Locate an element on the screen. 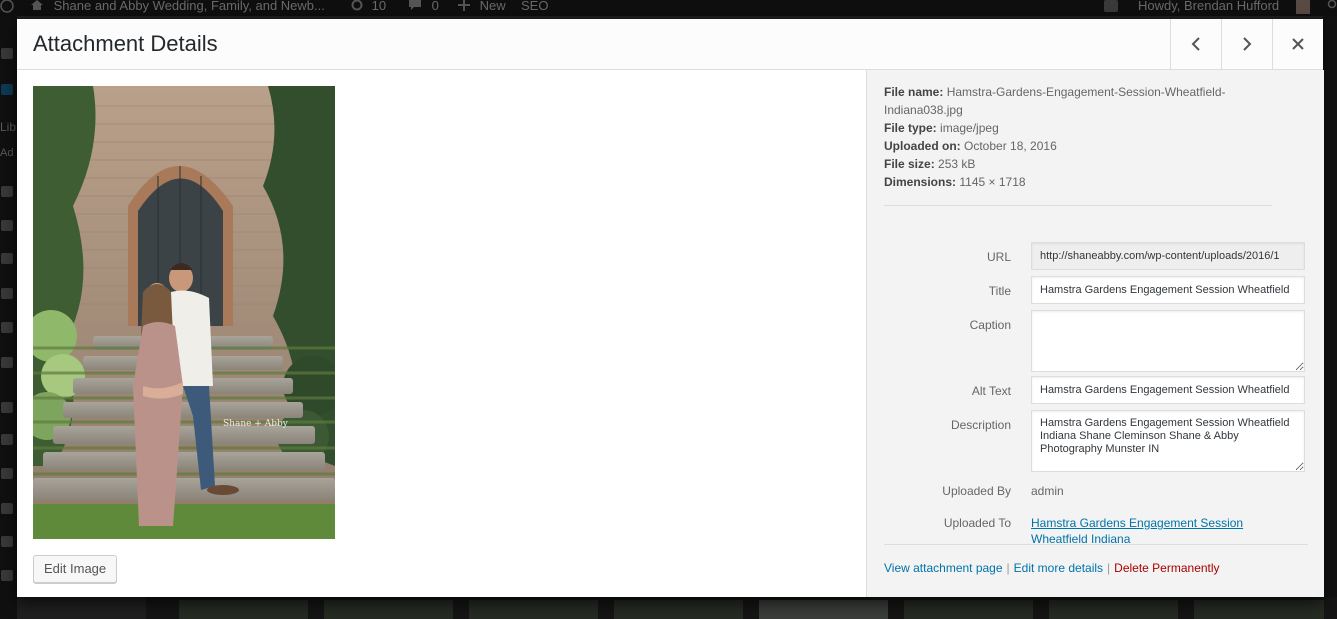  close-modal-button is located at coordinates (1297, 44).